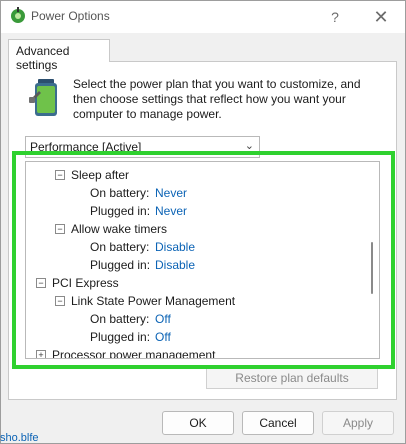  What do you see at coordinates (85, 283) in the screenshot?
I see `tree-label: PCI Express` at bounding box center [85, 283].